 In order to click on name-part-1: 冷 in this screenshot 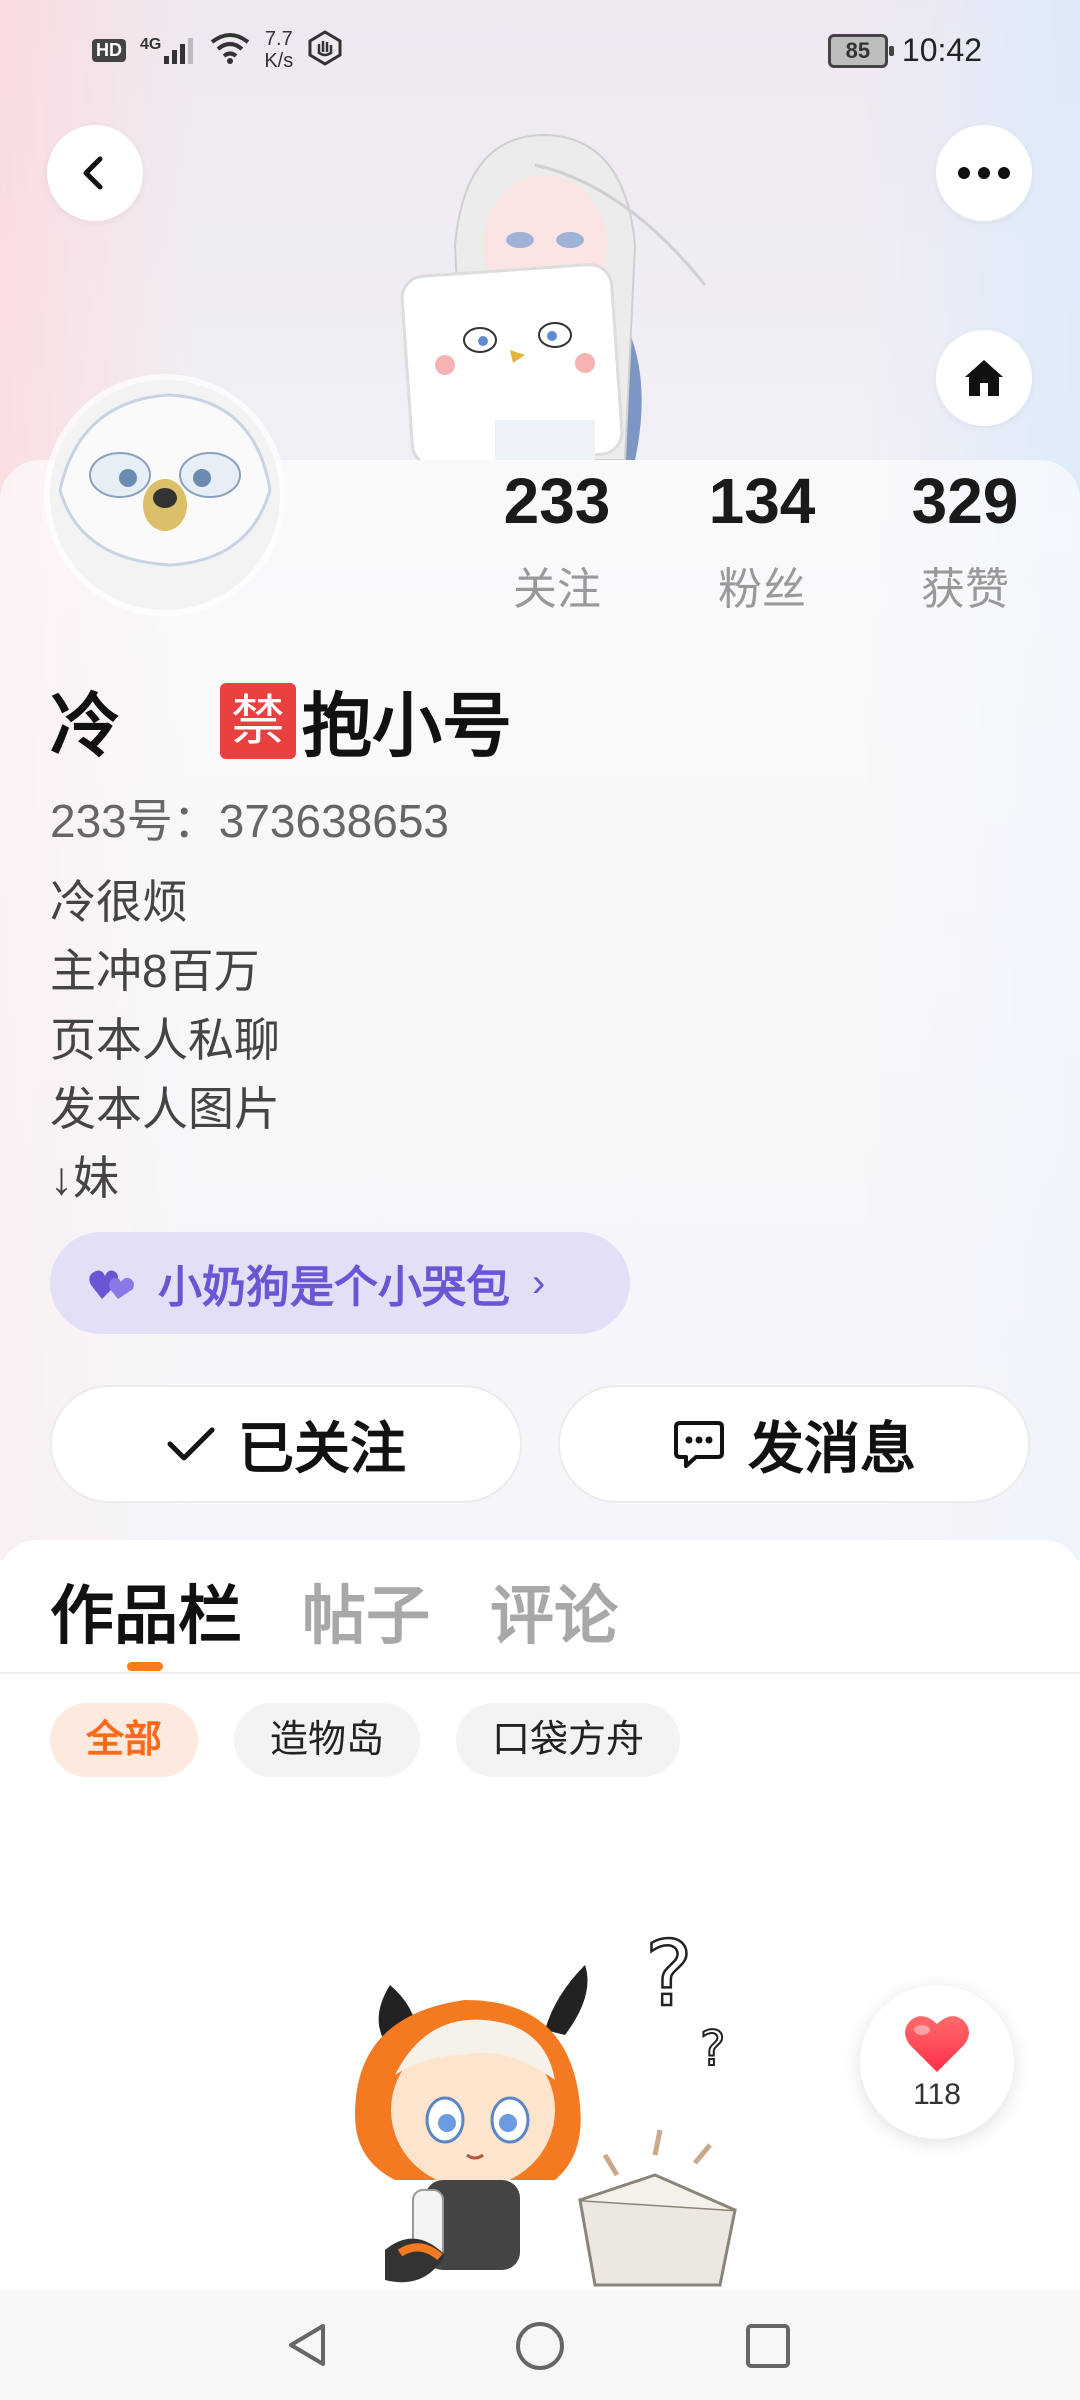, I will do `click(85, 726)`.